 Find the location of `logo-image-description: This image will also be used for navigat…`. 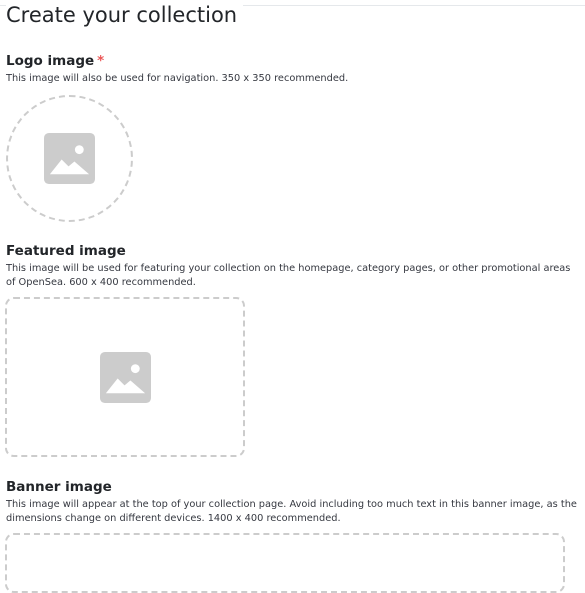

logo-image-description: This image will also be used for navigat… is located at coordinates (177, 78).